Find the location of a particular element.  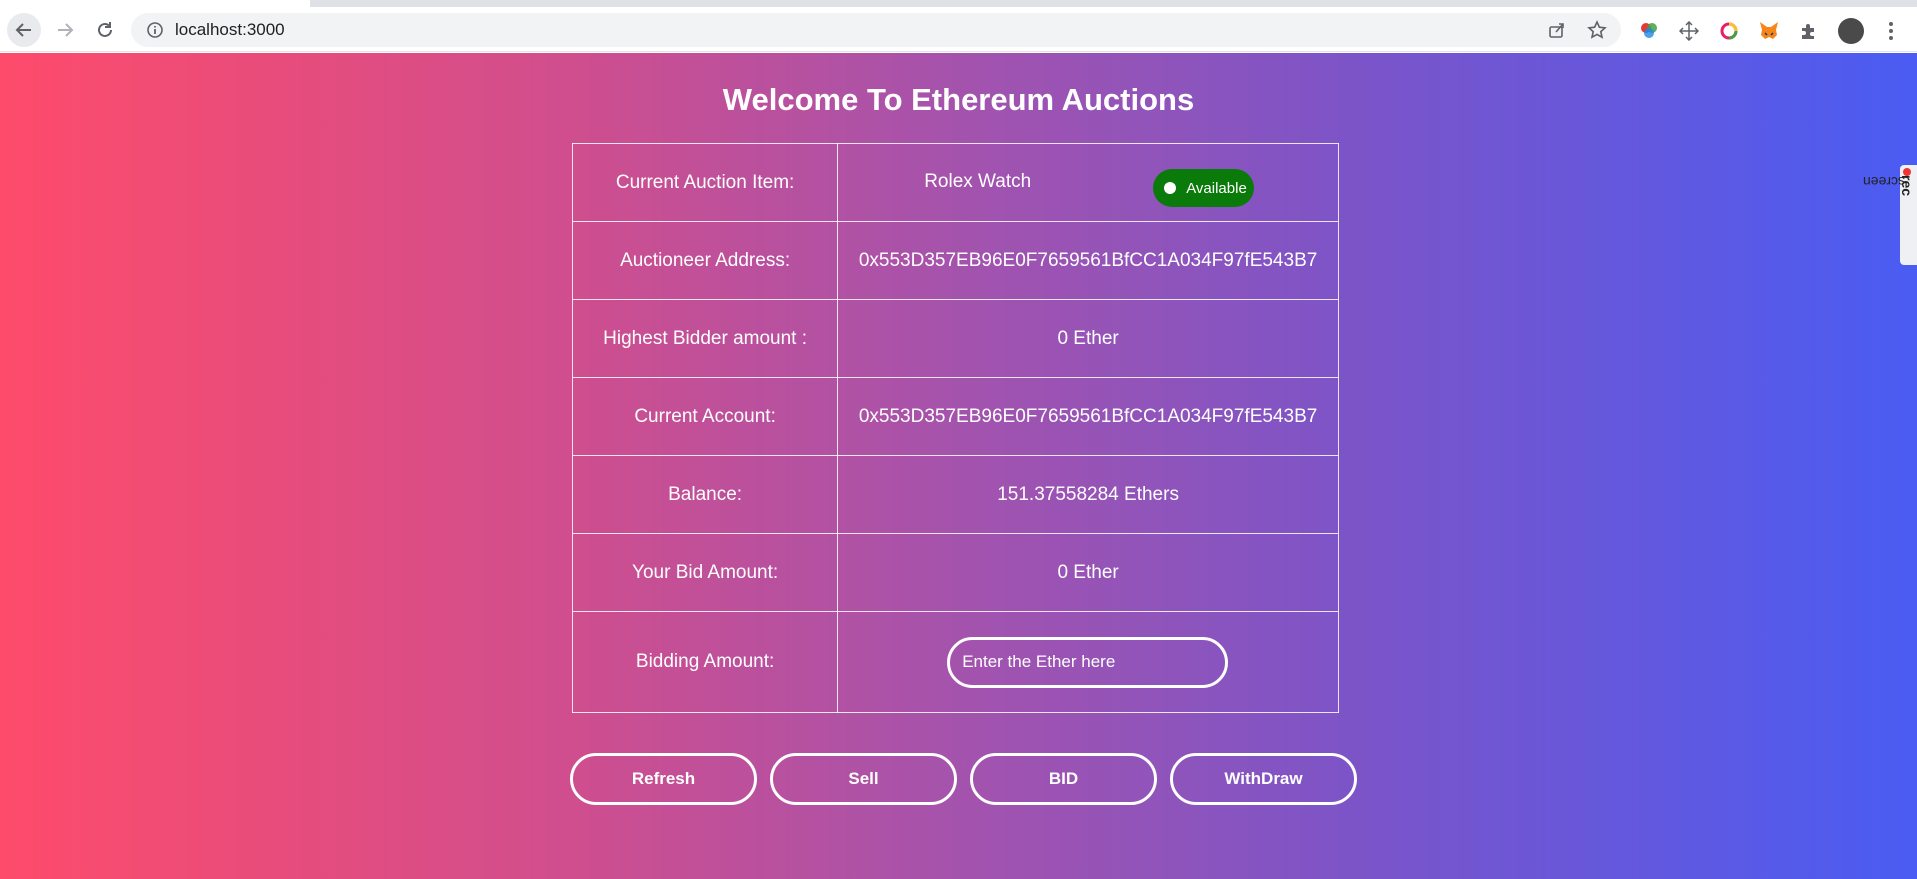

bidding-amount-cell is located at coordinates (1088, 662).